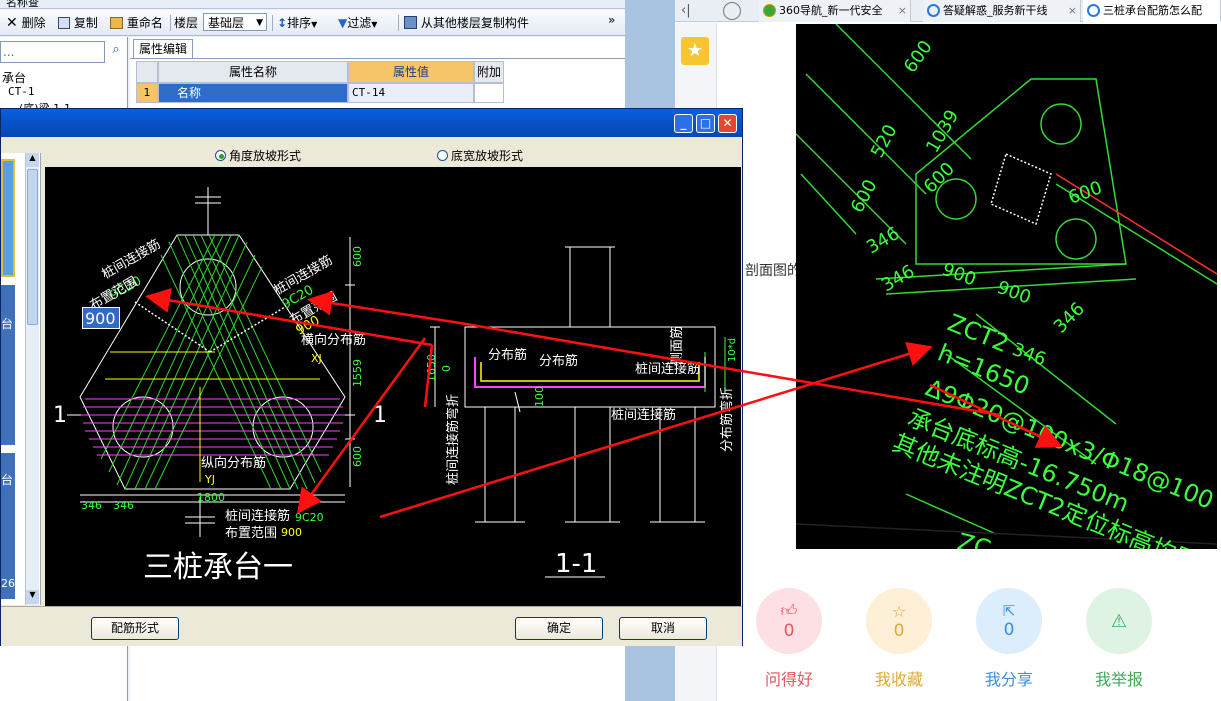  Describe the element at coordinates (8, 365) in the screenshot. I see `thumbnail-item: 台` at that location.